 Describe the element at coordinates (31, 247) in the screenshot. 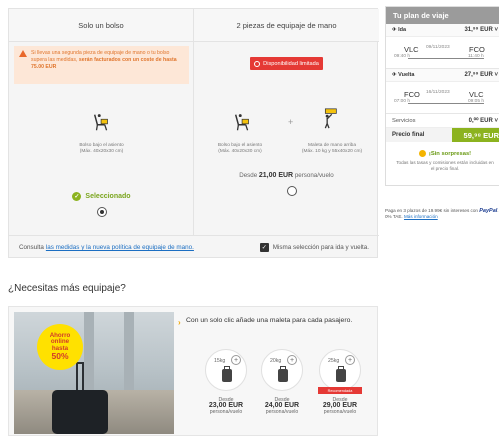

I see `footer-prefix: Consulta` at that location.